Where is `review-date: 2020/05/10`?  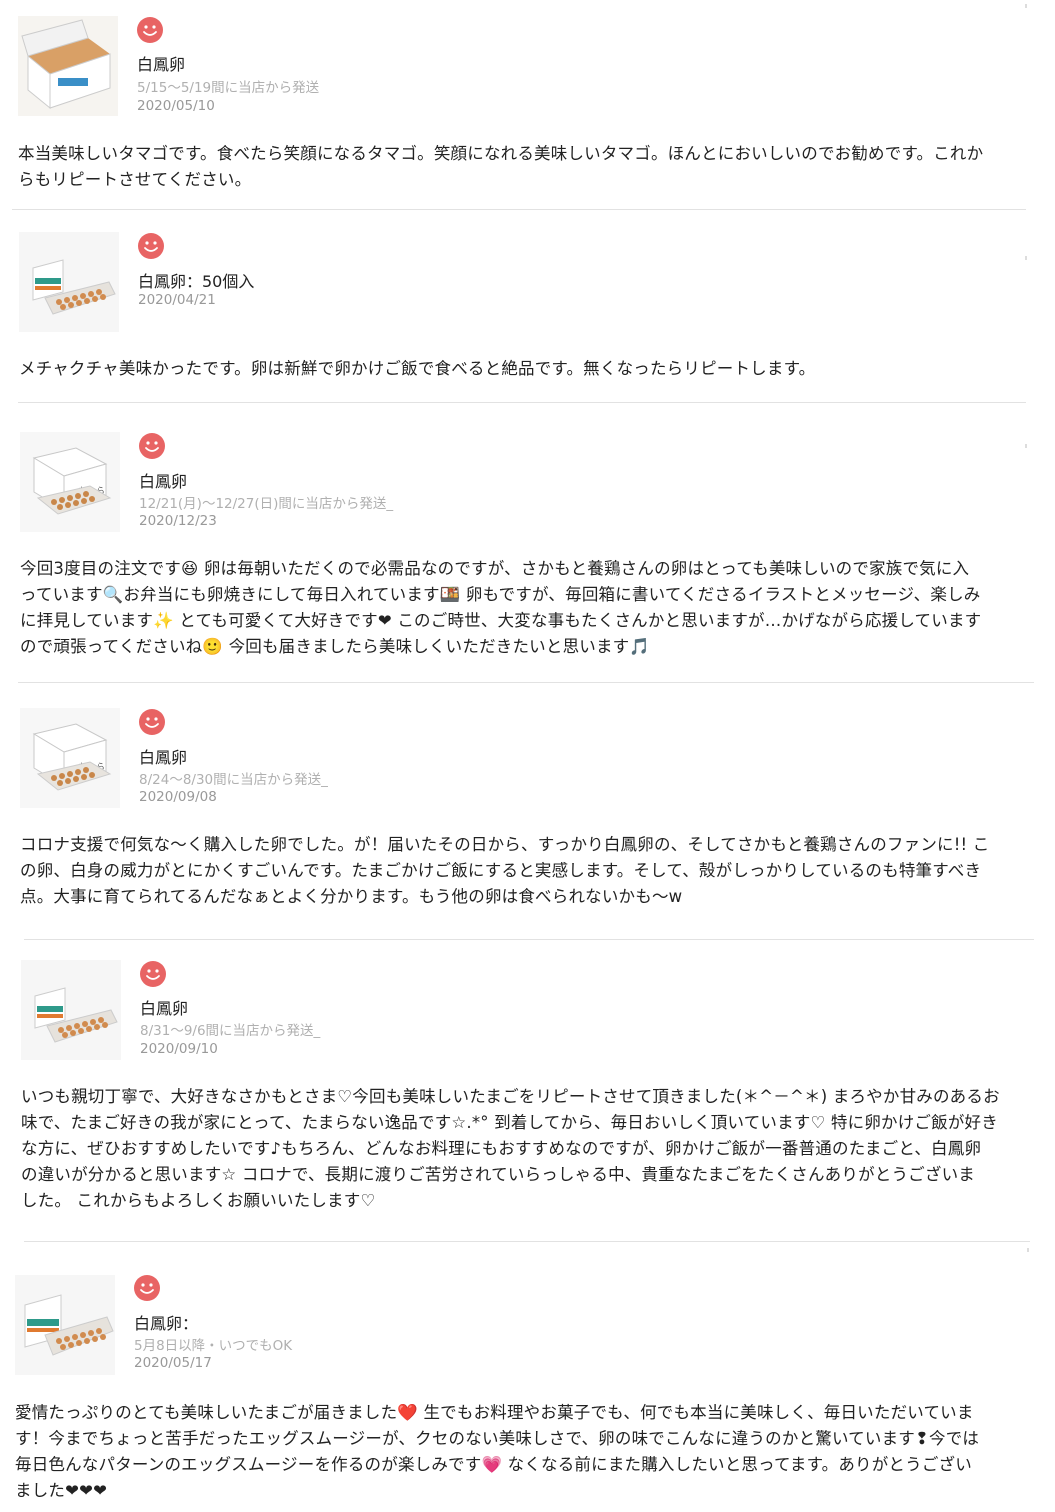
review-date: 2020/05/10 is located at coordinates (176, 106).